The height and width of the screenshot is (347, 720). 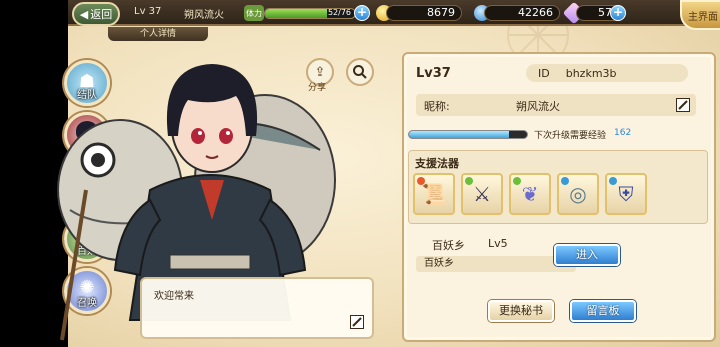 I want to click on player-level: Lv 37, so click(x=148, y=11).